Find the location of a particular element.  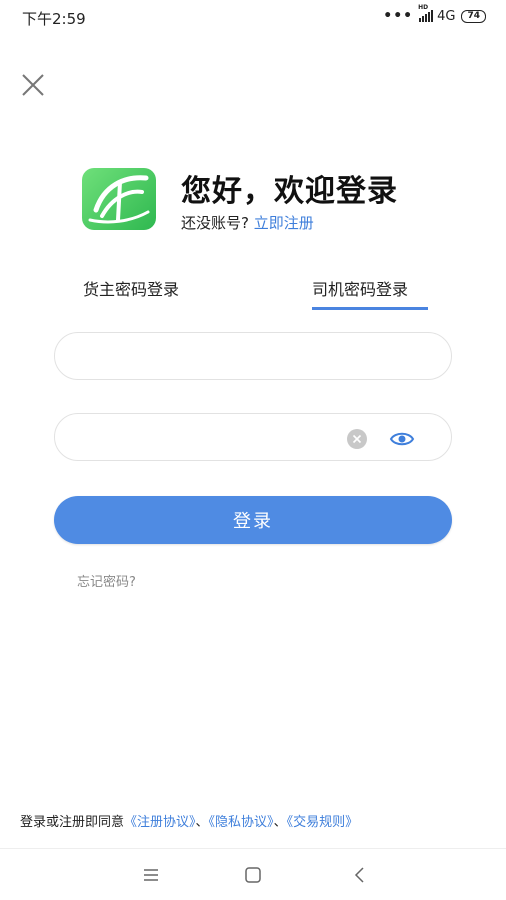

trade-rules-link: 《交易规则》 is located at coordinates (323, 822).